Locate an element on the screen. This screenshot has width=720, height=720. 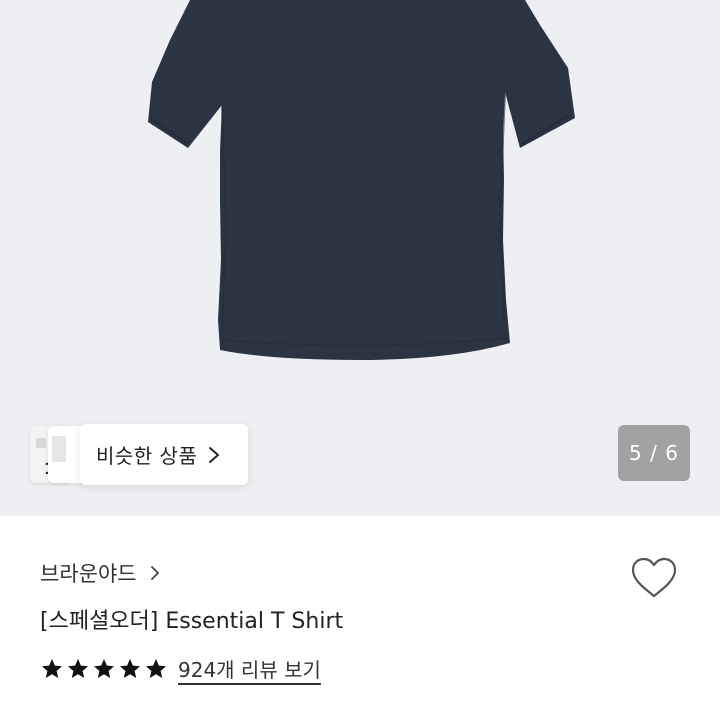
similar-products-button: 1 비슷한 상품 is located at coordinates (139, 454).